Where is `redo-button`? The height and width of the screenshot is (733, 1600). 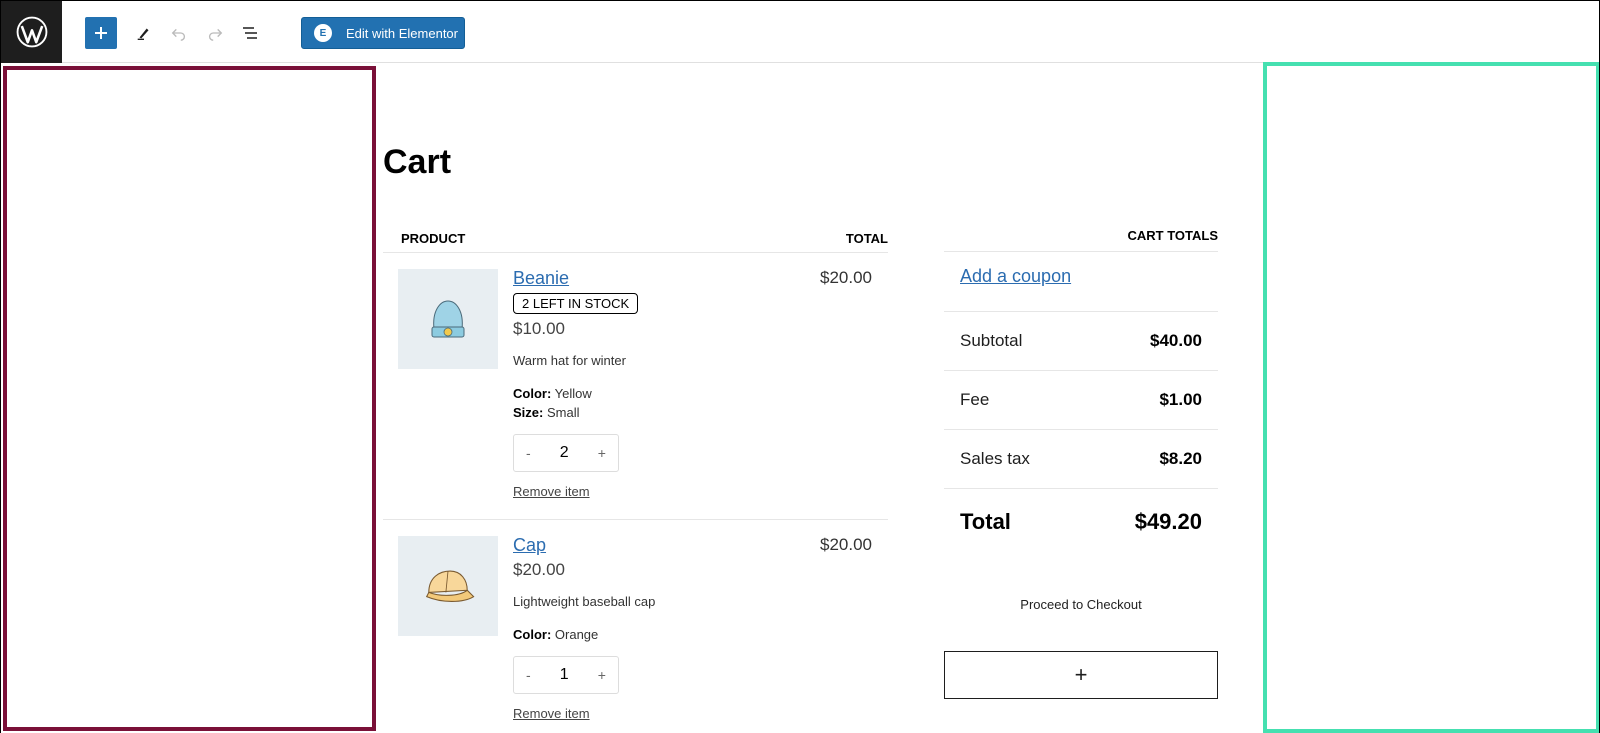
redo-button is located at coordinates (215, 33).